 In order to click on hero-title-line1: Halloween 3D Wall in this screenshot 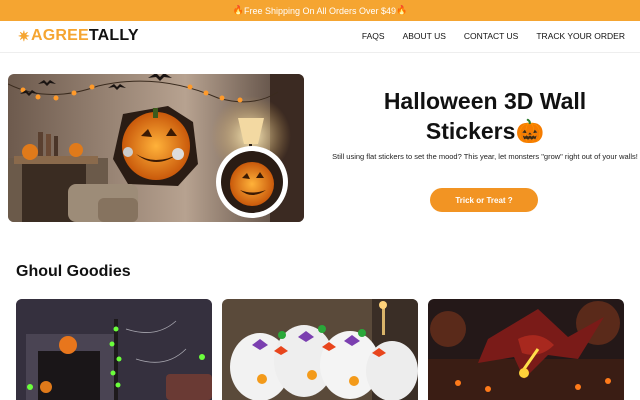, I will do `click(485, 101)`.